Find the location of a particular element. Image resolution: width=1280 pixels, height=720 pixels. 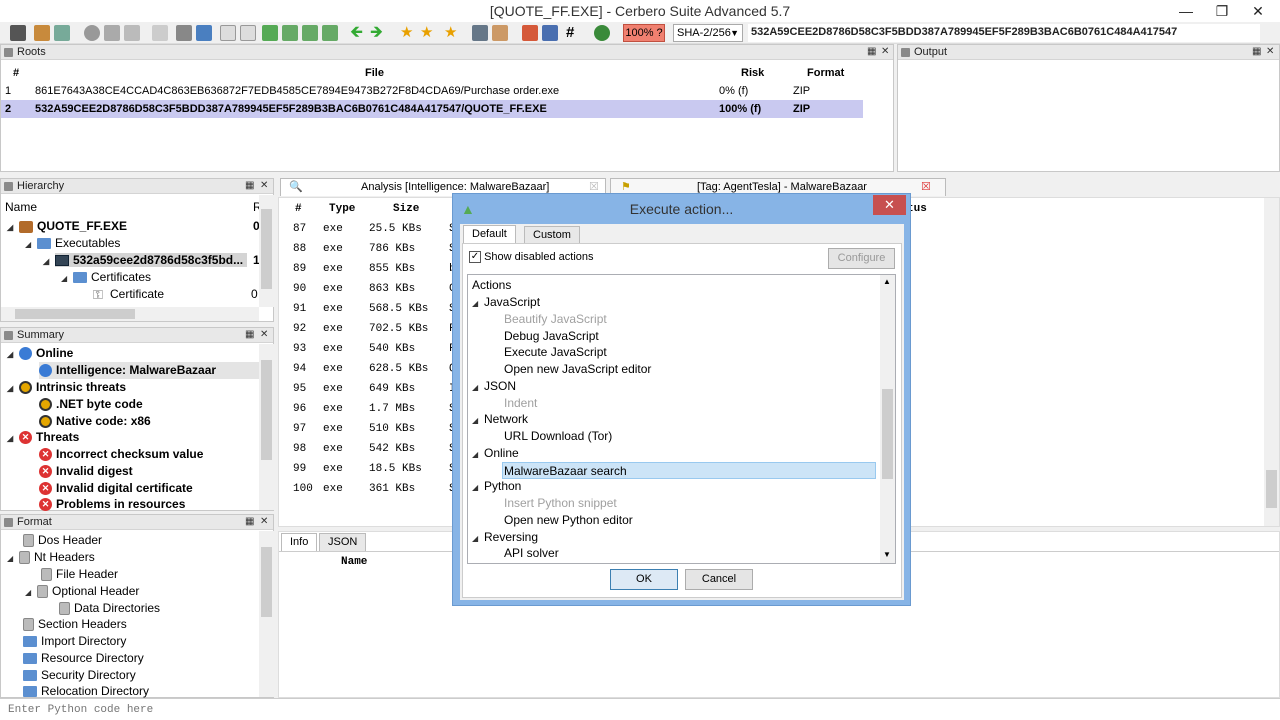

refresh-icon is located at coordinates (204, 33).